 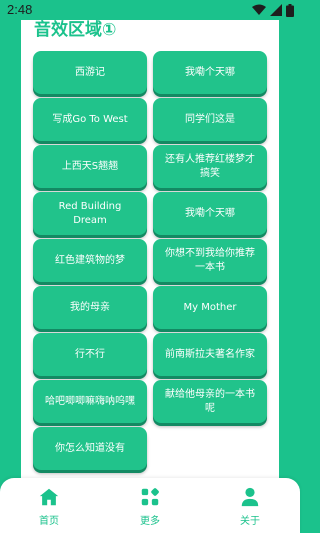 I want to click on sound-button: 还有人推荐红楼梦才搞笑, so click(x=210, y=166).